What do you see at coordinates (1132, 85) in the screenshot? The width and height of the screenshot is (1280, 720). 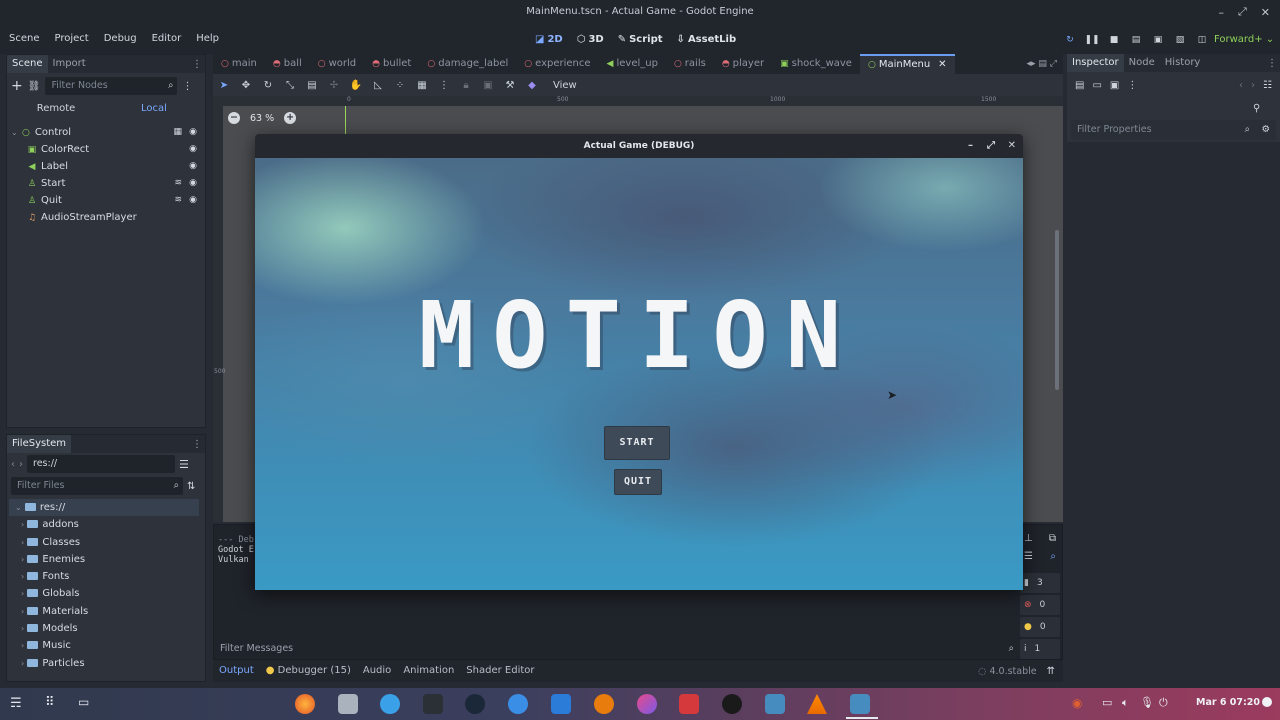 I see `inspector-options-icon: ⋮` at bounding box center [1132, 85].